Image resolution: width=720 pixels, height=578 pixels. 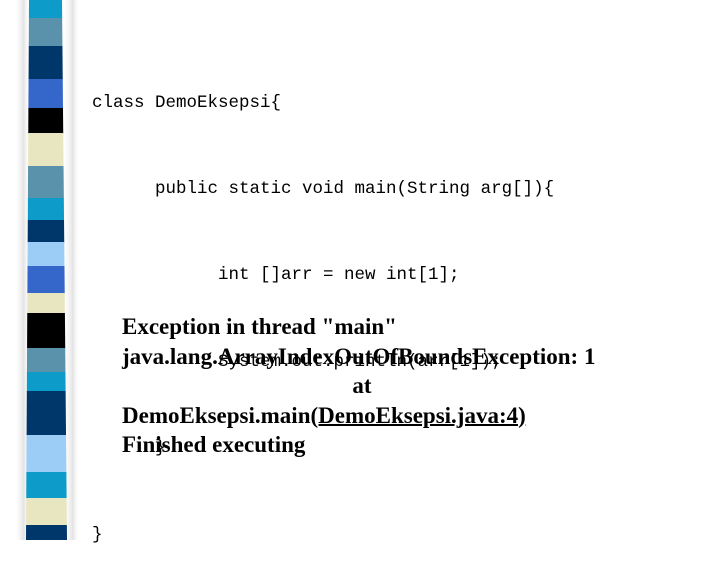 I want to click on code-line-3: int []arr = new int[1];, so click(x=276, y=275).